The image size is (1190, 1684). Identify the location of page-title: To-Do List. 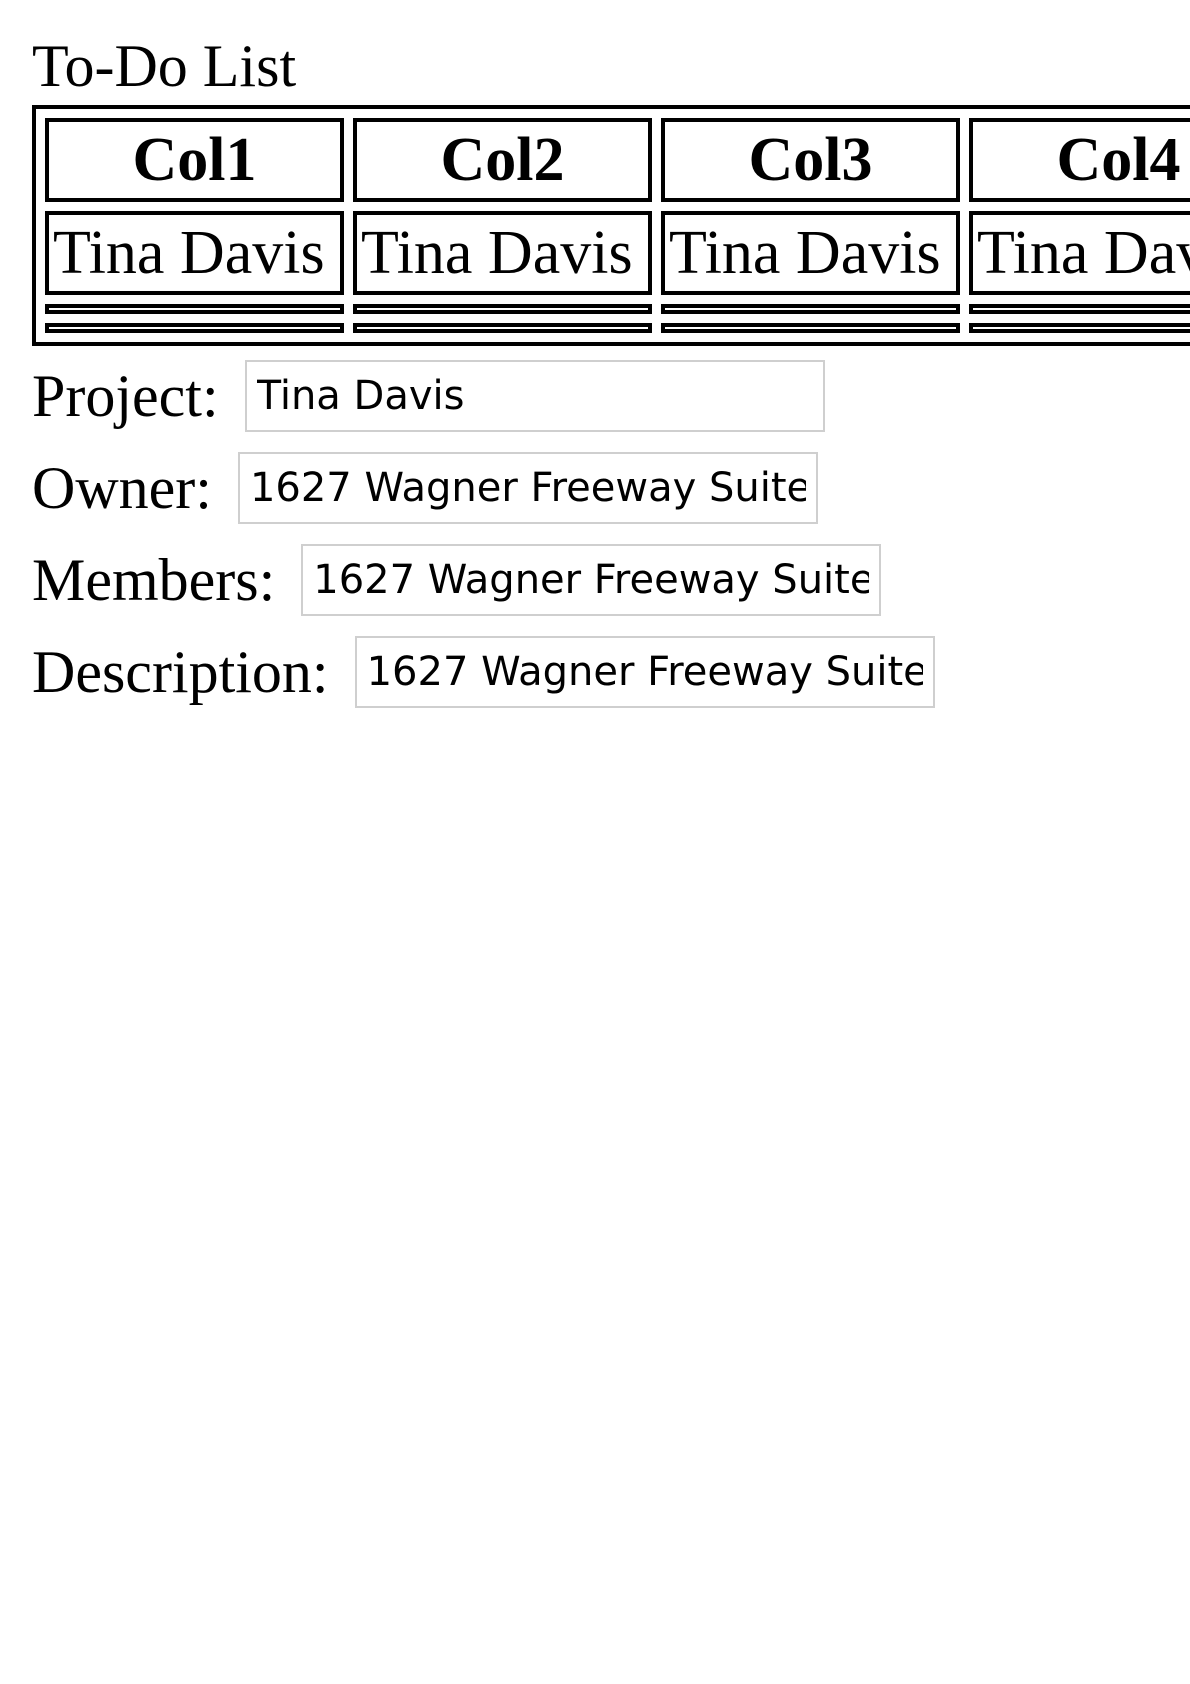
(164, 66).